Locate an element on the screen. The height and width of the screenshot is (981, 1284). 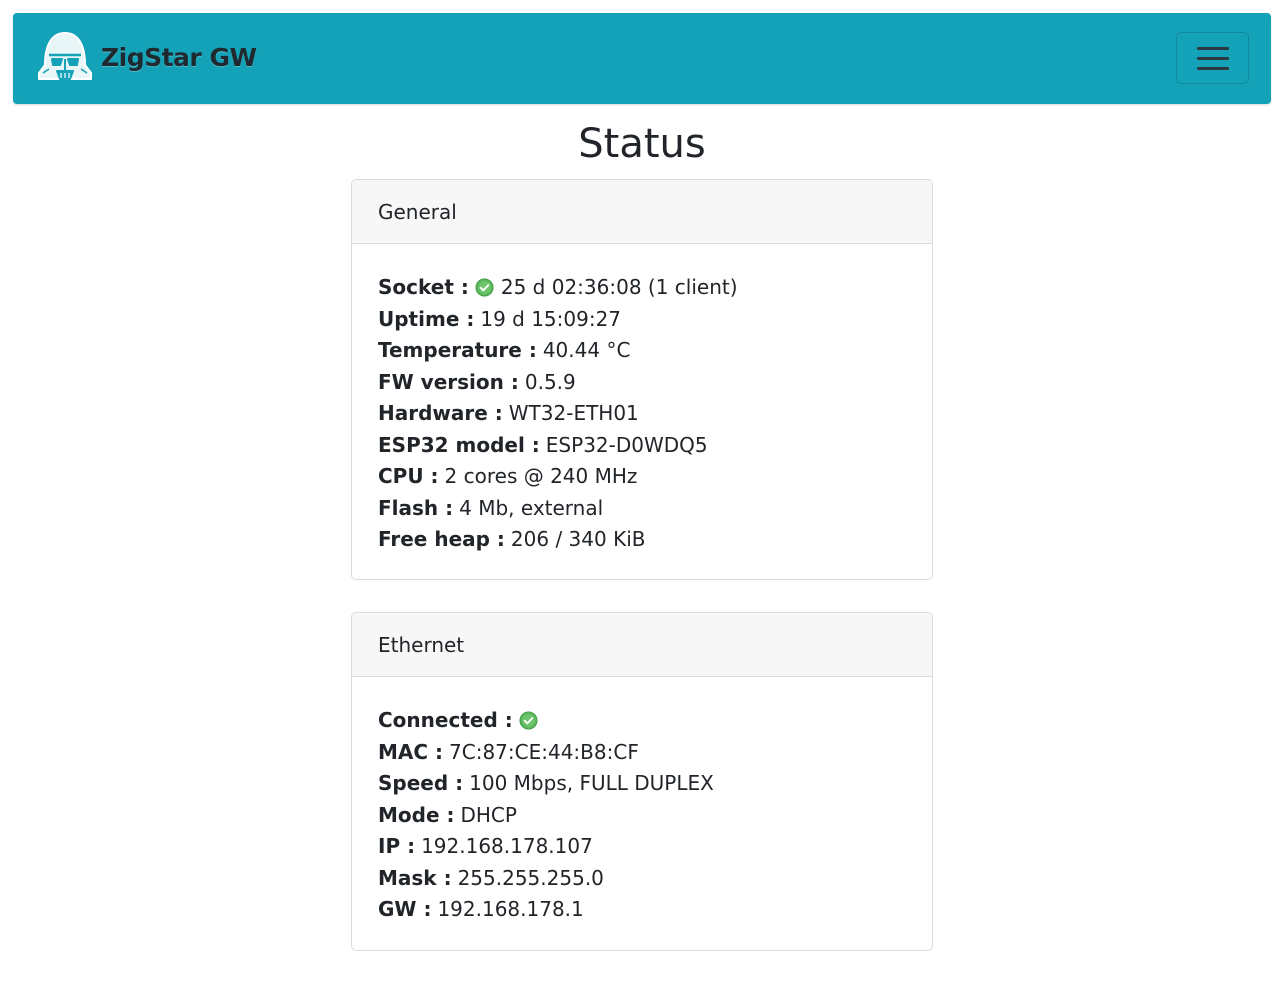
row-label: FW version : is located at coordinates (448, 381).